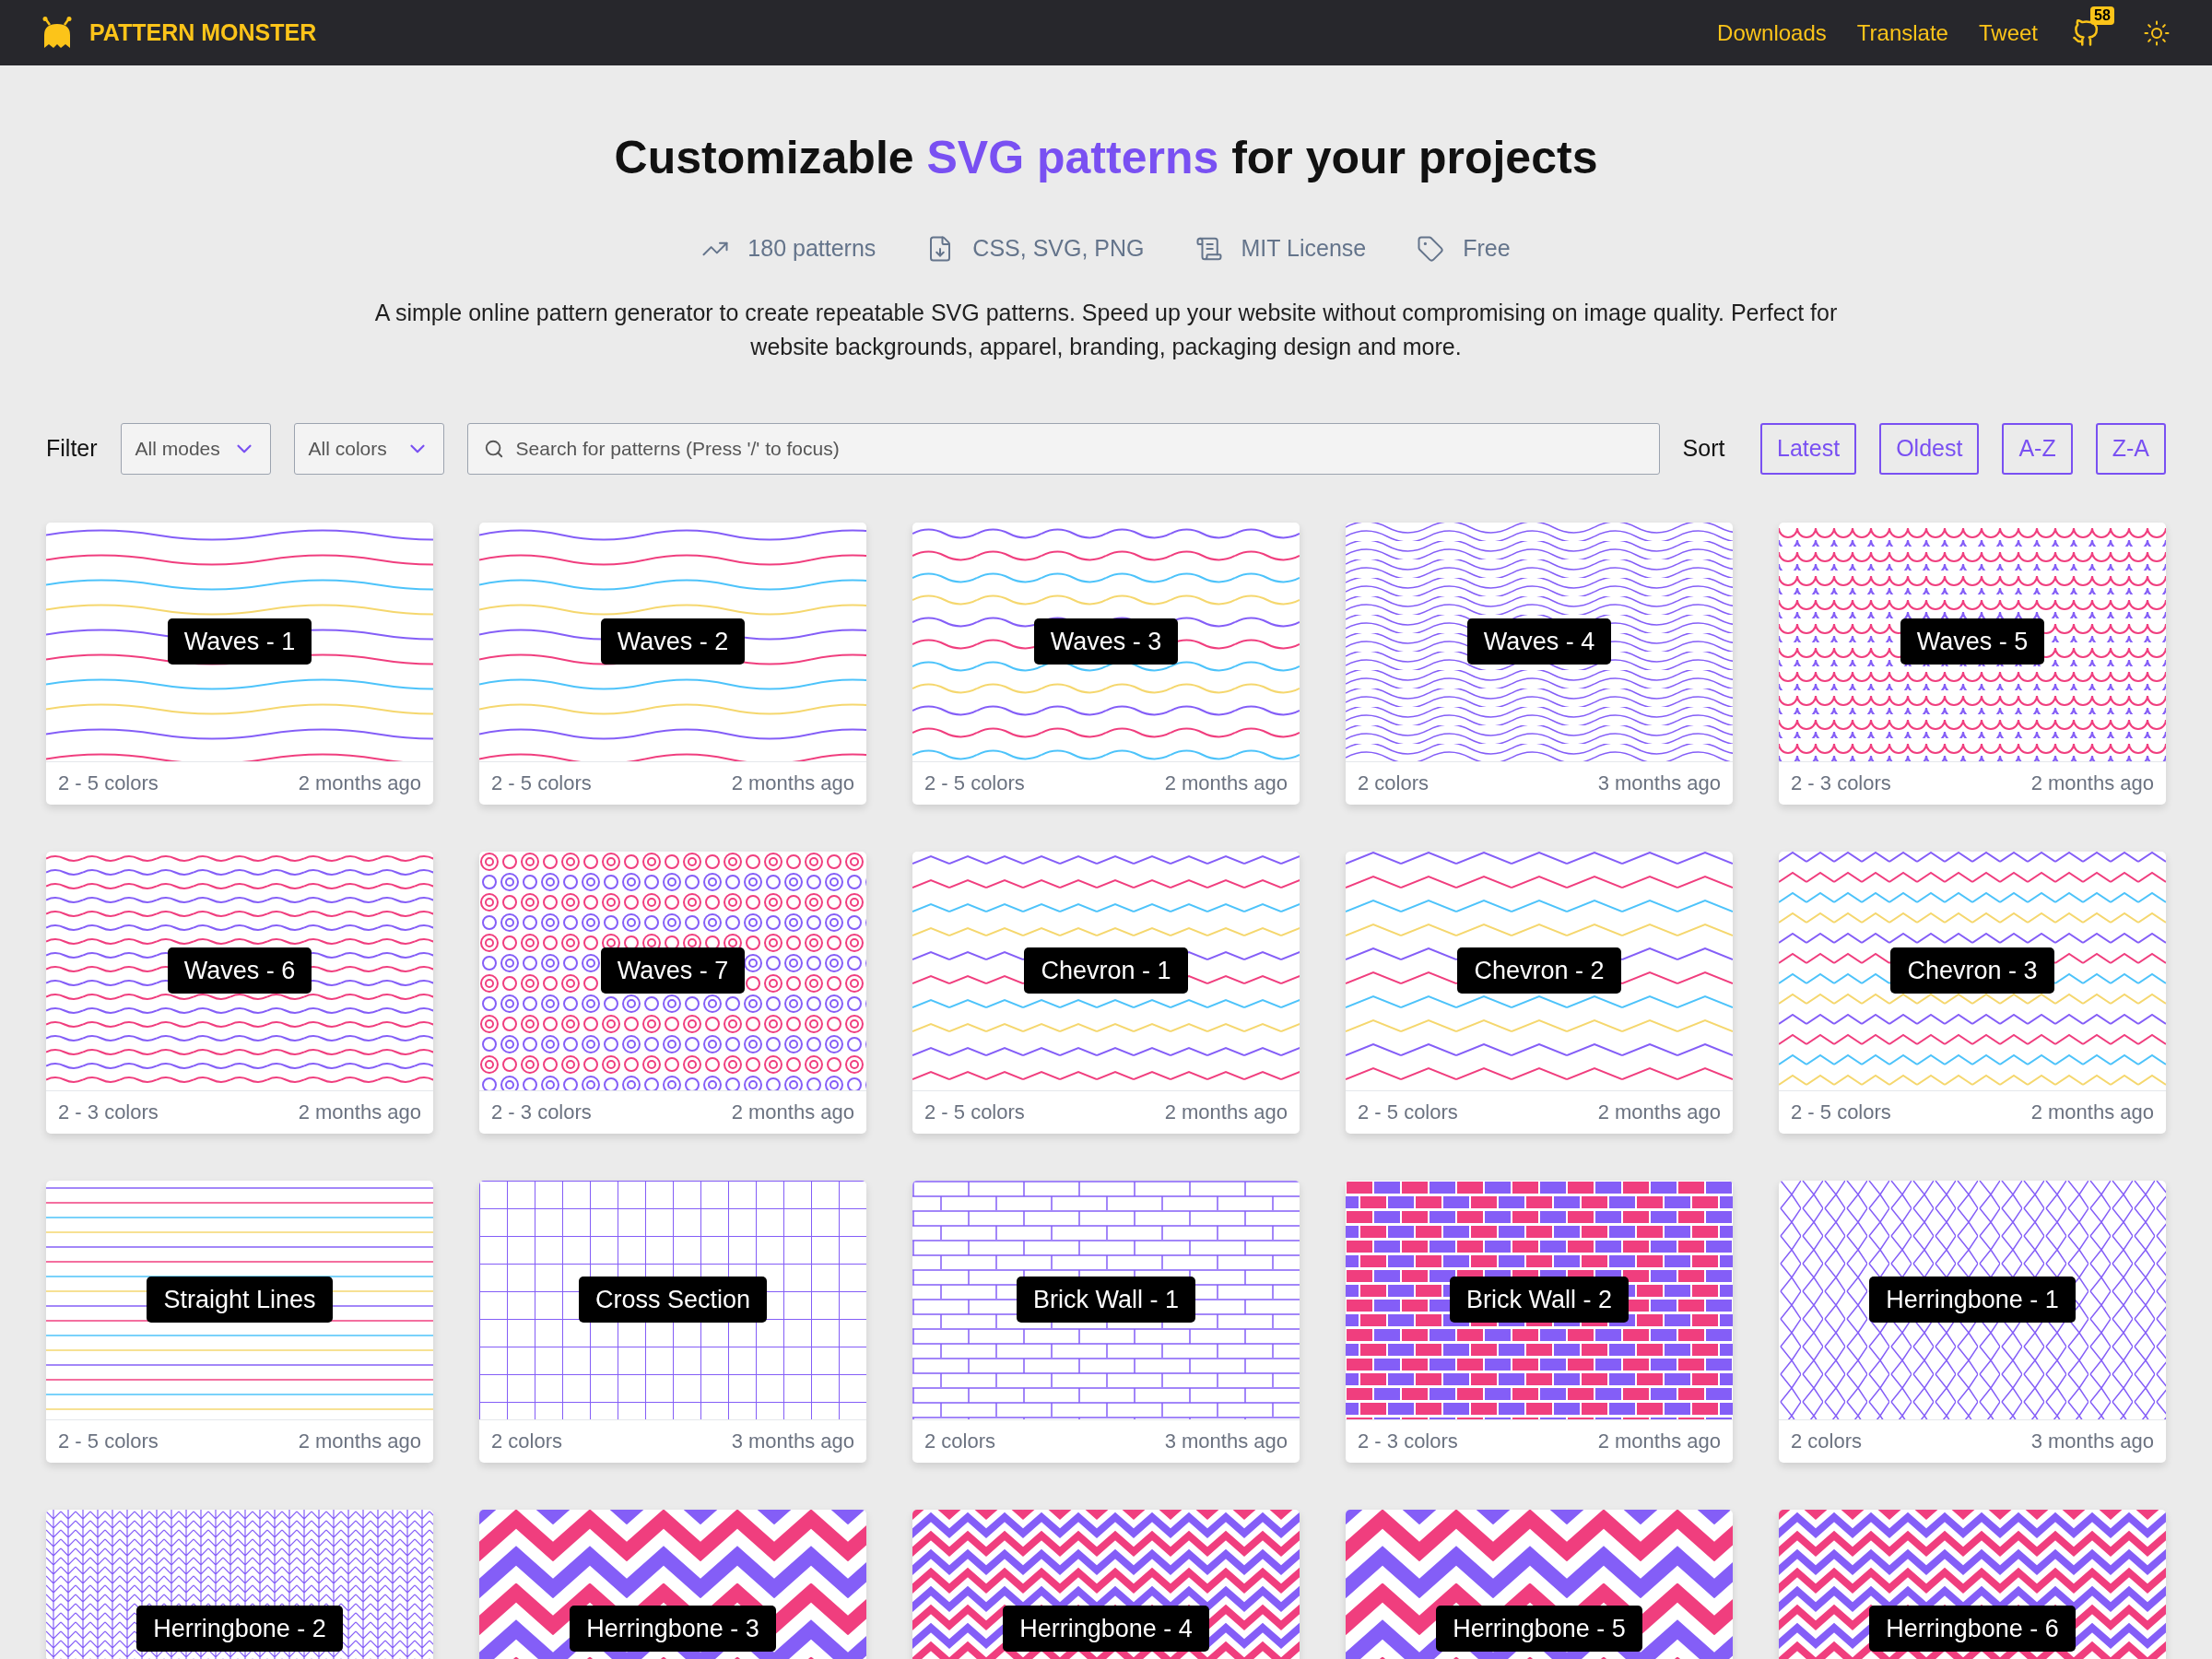  Describe the element at coordinates (72, 448) in the screenshot. I see `filter-label: Filter` at that location.